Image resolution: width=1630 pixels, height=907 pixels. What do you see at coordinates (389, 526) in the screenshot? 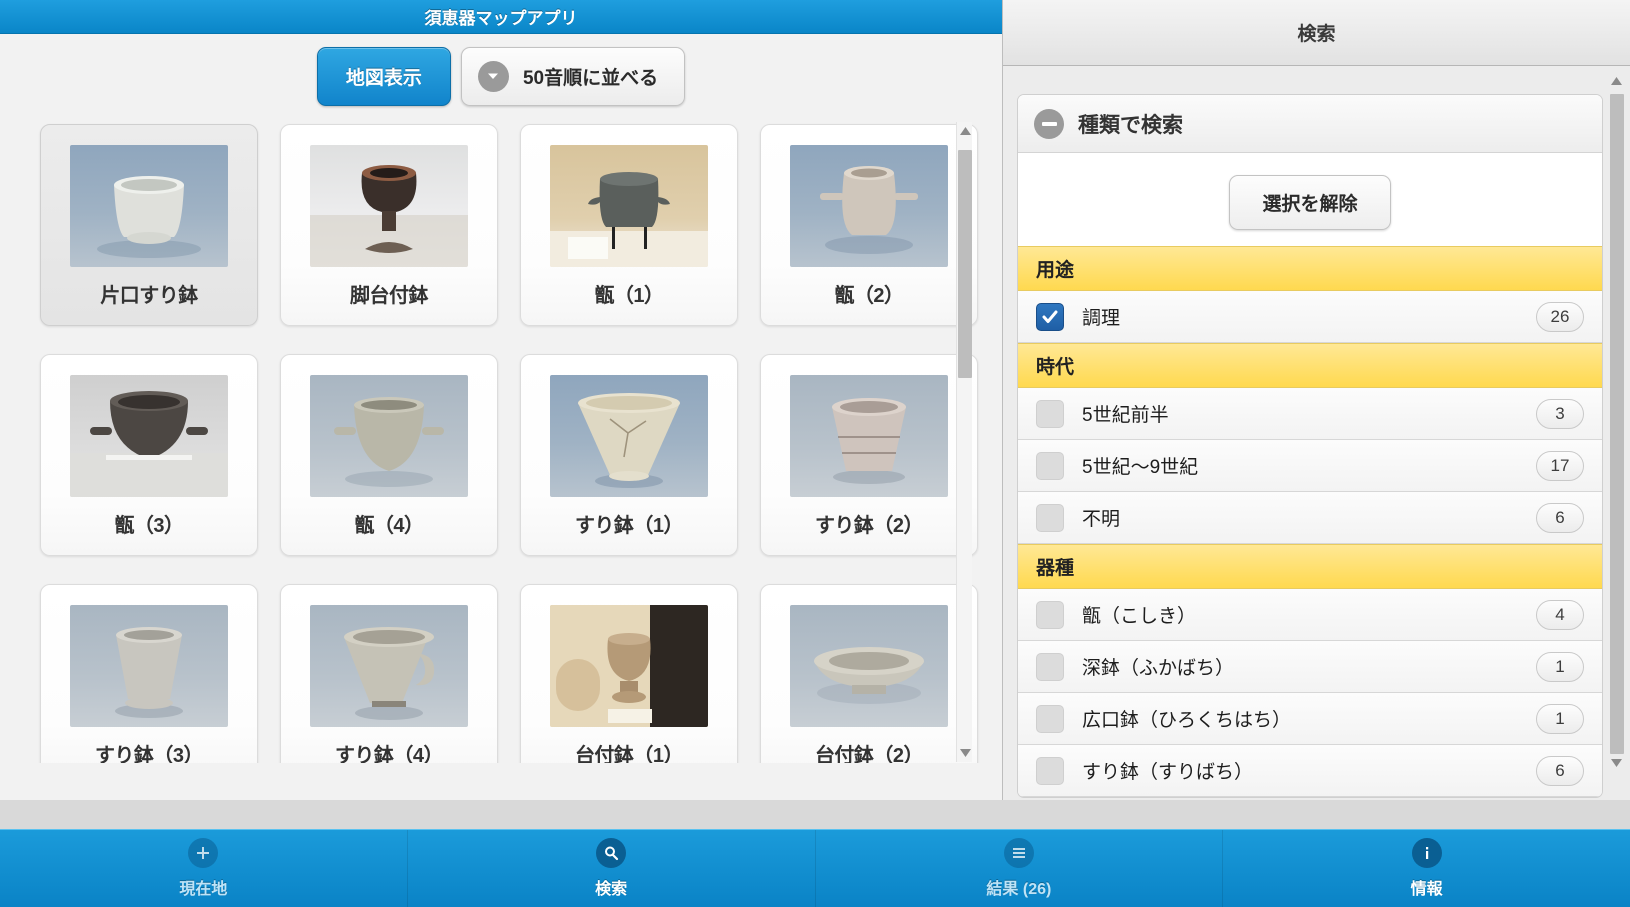
I see `item-label: 甑（4）` at bounding box center [389, 526].